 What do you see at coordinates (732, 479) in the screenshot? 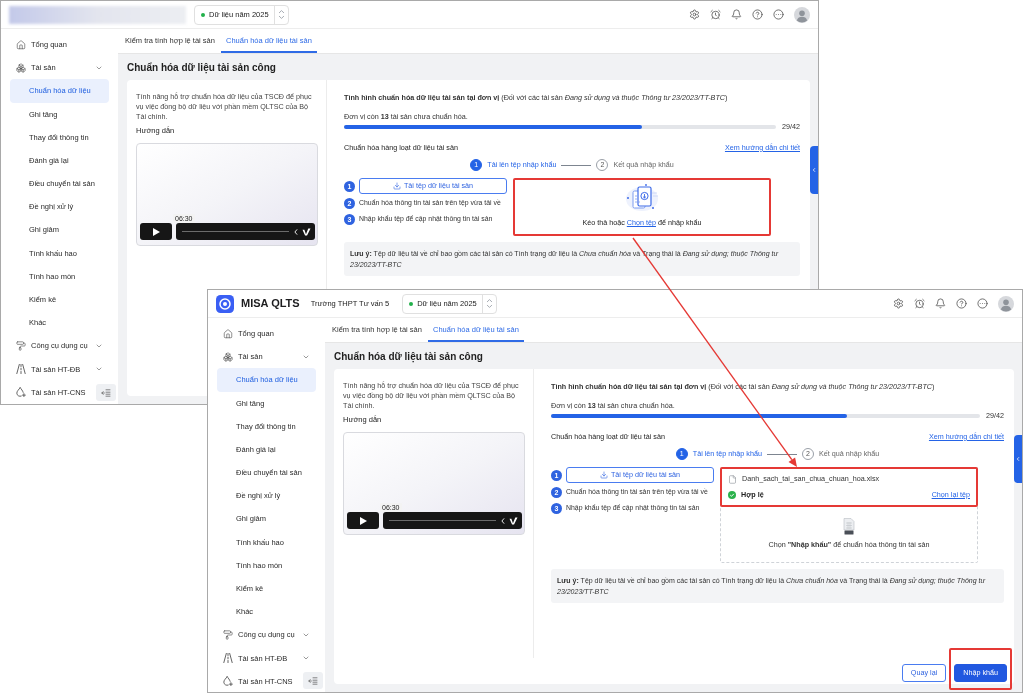
I see `file-icon` at bounding box center [732, 479].